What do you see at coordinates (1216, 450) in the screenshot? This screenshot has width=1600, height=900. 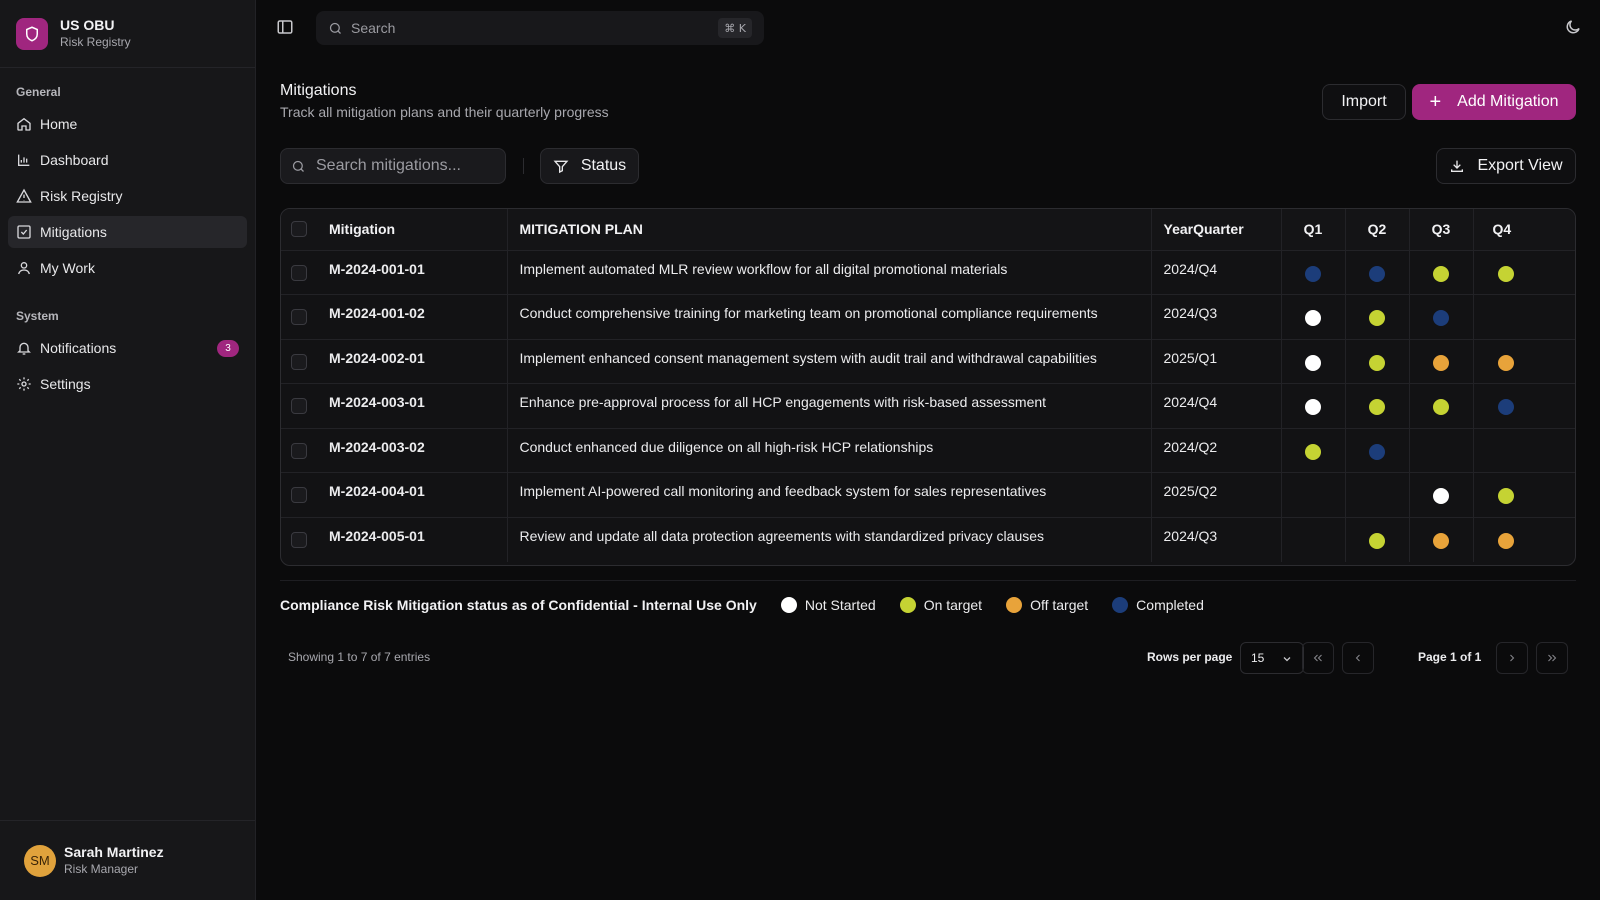 I see `yearquarter-cell: 2024/Q2` at bounding box center [1216, 450].